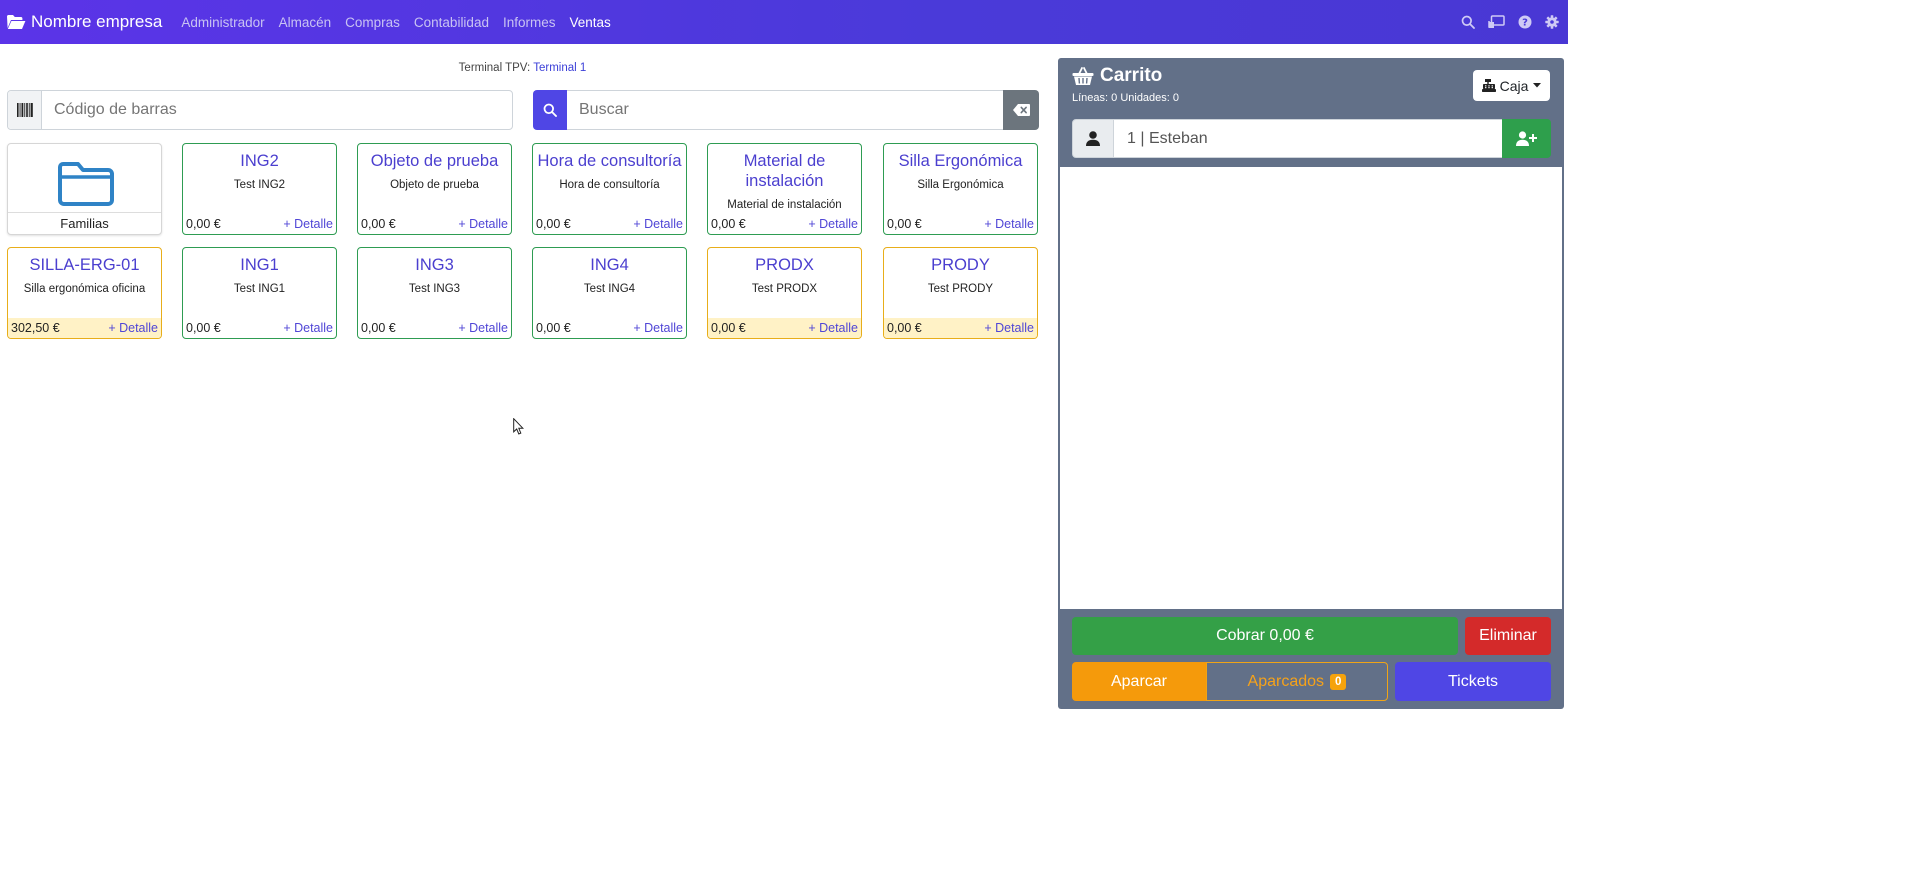 The width and height of the screenshot is (1908, 878). I want to click on product-description: Silla Ergonómica, so click(960, 185).